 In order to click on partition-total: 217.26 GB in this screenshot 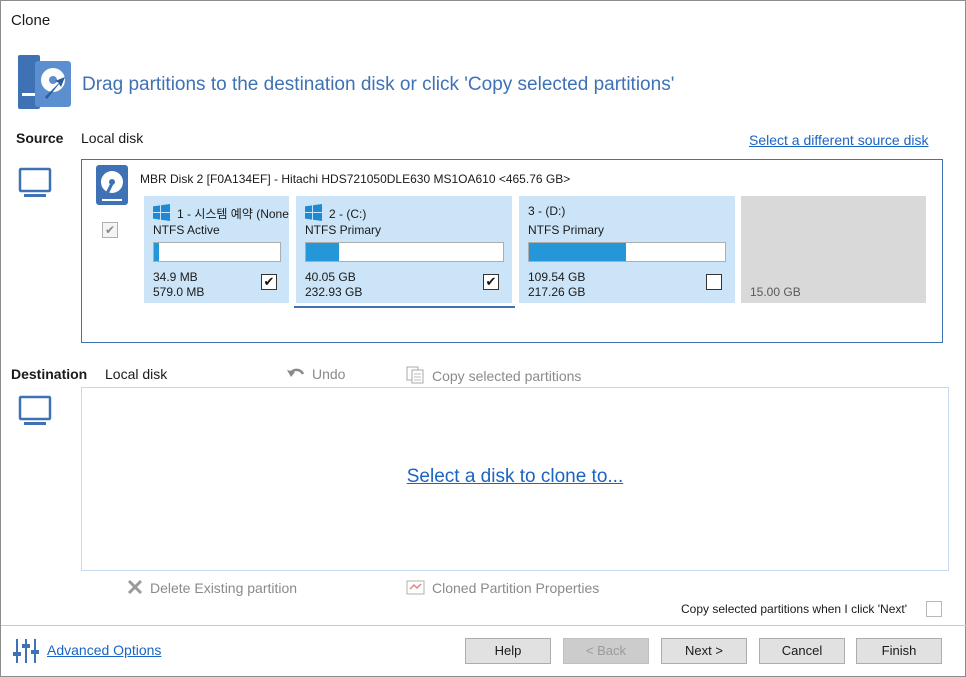, I will do `click(557, 292)`.